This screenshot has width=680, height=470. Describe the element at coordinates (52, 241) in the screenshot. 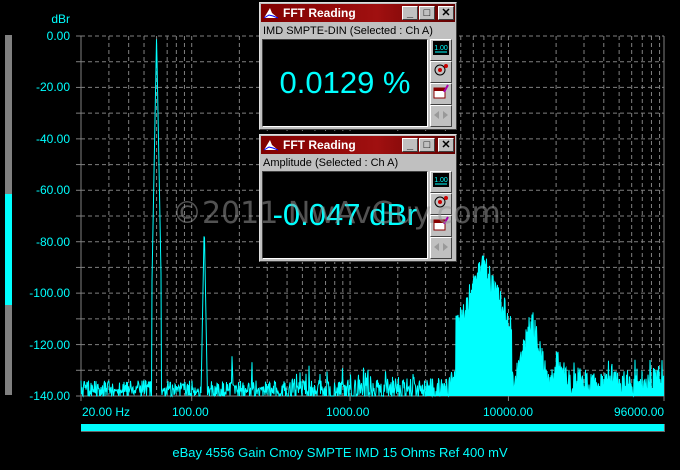

I see `y-tick-label: -80.00` at that location.